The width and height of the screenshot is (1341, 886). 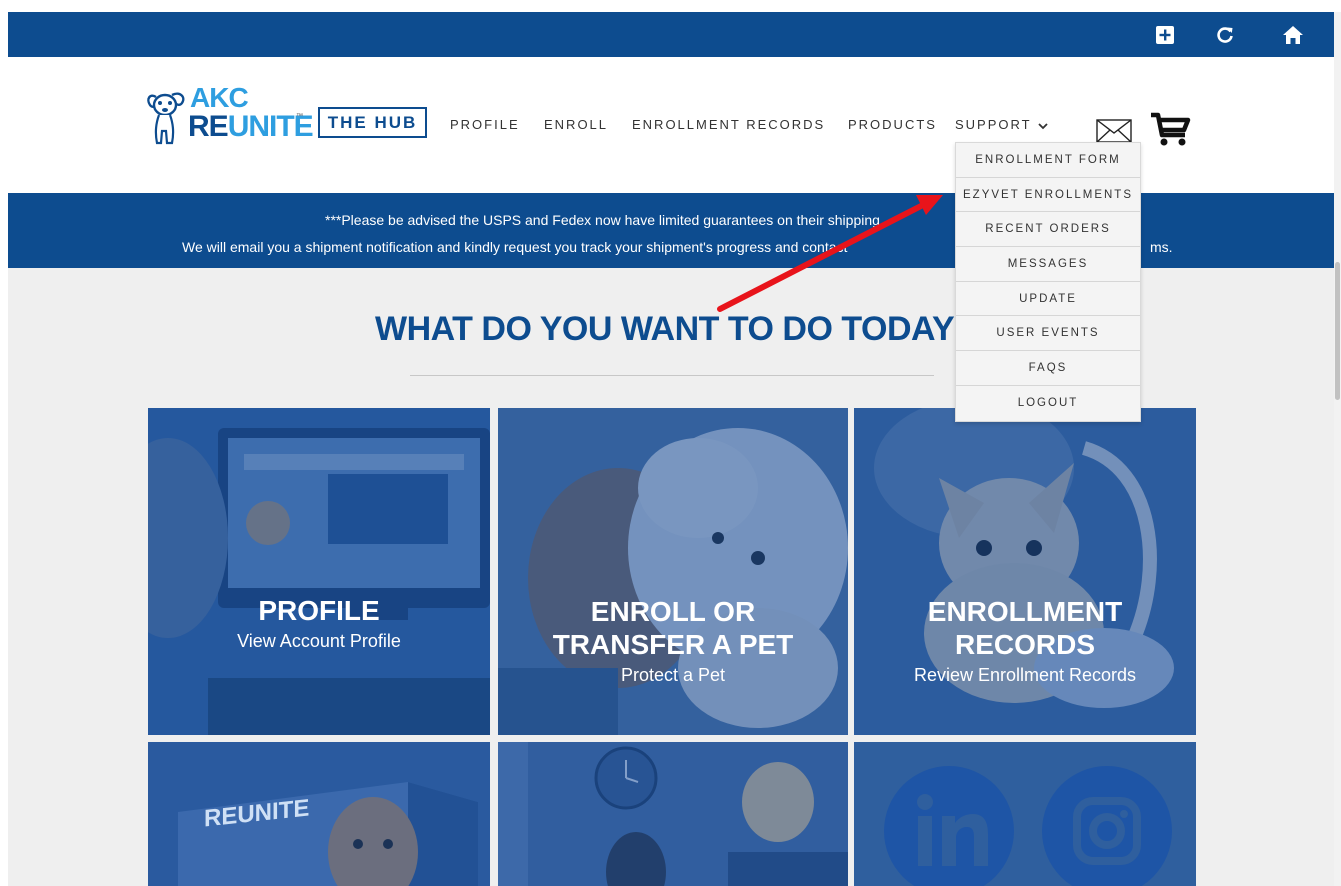 What do you see at coordinates (1048, 264) in the screenshot?
I see `menu-item-messages: MESSAGES` at bounding box center [1048, 264].